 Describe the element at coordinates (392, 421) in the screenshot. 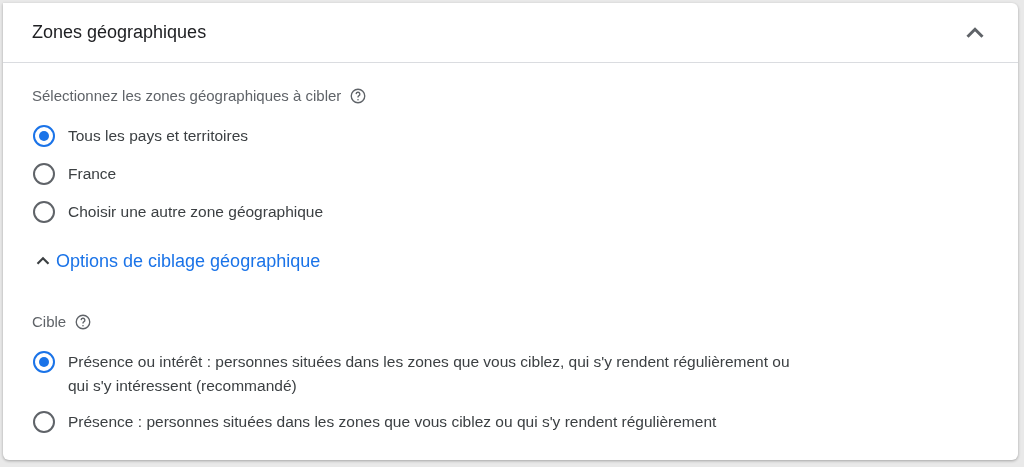

I see `radio-label: Présence : personnes situées dans les zones que vous ciblez ou qui s'y rendent régulièrement` at that location.